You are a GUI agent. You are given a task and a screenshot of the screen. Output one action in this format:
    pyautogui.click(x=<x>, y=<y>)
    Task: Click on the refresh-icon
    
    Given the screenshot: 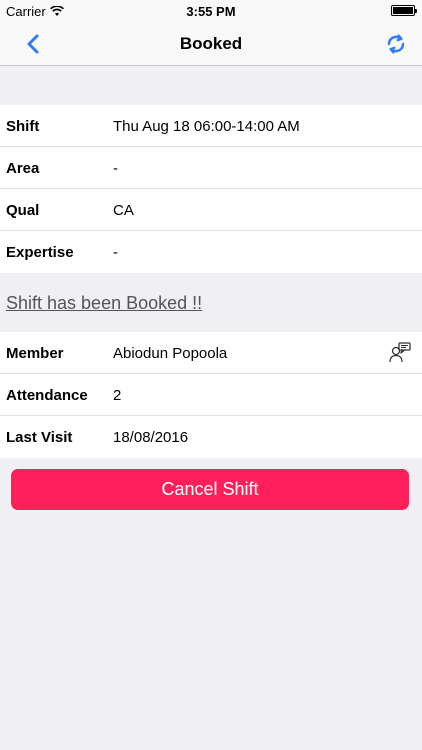 What is the action you would take?
    pyautogui.click(x=396, y=44)
    